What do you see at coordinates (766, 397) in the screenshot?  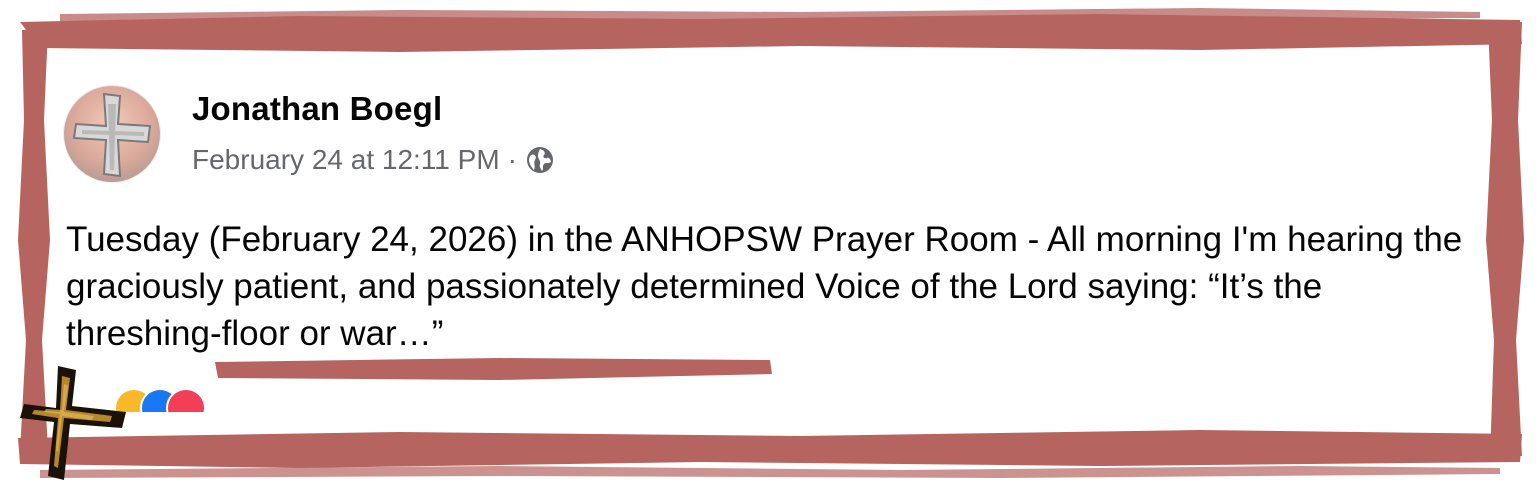 I see `reactions-row` at bounding box center [766, 397].